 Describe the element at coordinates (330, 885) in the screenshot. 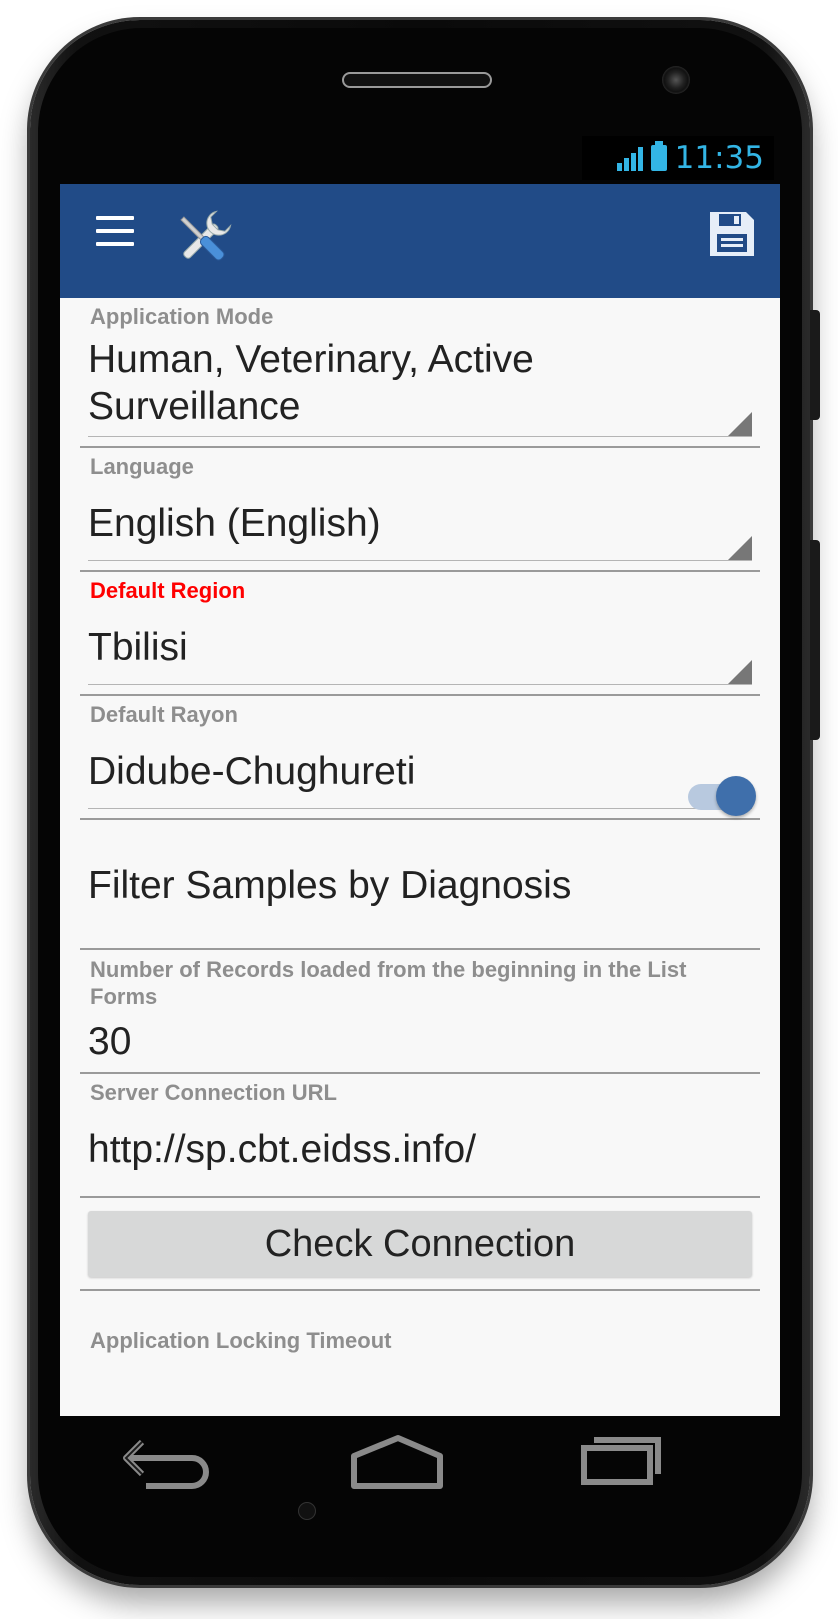

I see `filter-samples-label: Filter Samples by Diagnosis` at that location.